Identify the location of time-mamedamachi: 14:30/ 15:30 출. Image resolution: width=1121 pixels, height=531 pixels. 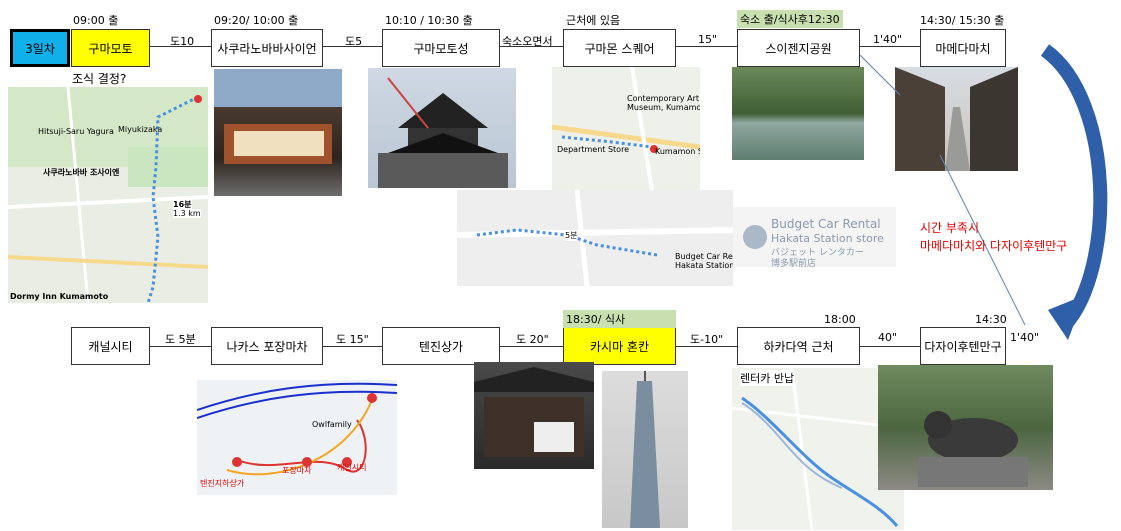
(962, 20).